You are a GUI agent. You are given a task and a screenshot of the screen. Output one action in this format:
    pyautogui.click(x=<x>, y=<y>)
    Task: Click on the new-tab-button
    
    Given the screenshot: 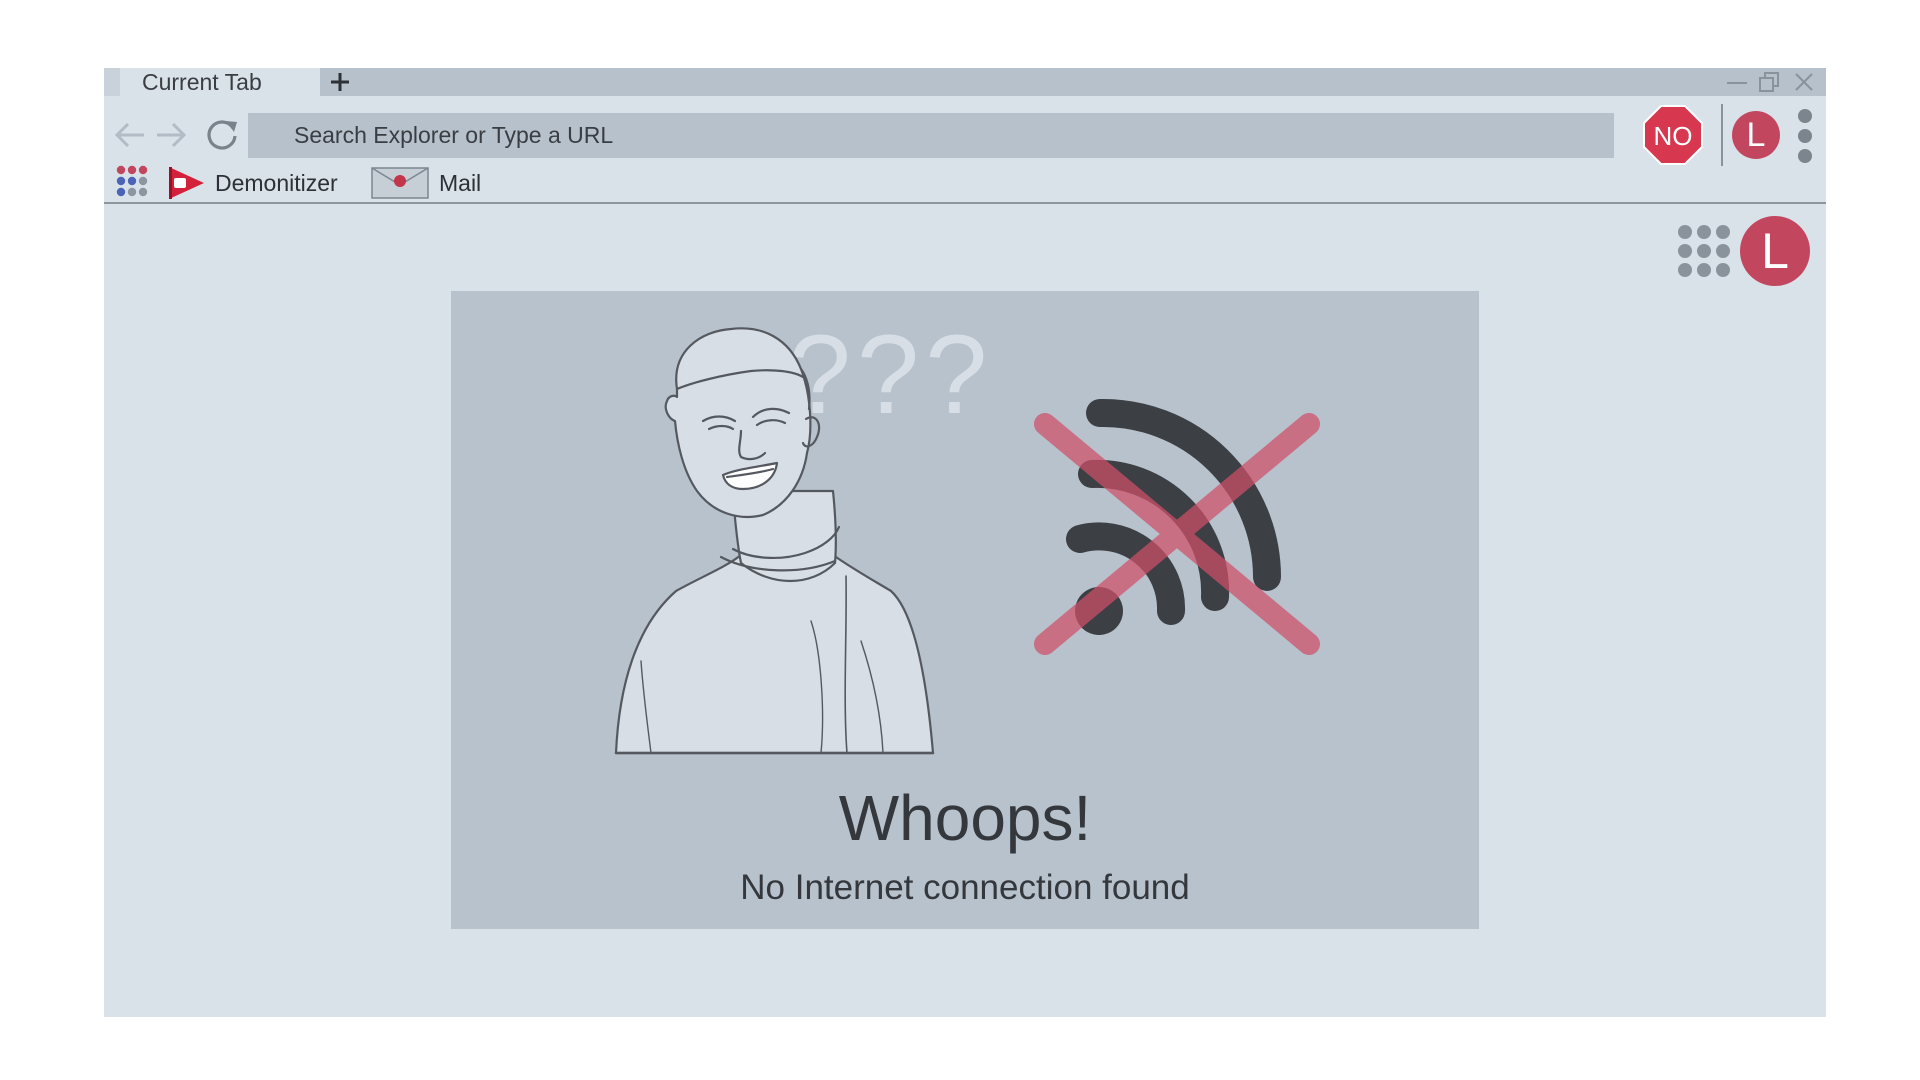 What is the action you would take?
    pyautogui.click(x=340, y=82)
    